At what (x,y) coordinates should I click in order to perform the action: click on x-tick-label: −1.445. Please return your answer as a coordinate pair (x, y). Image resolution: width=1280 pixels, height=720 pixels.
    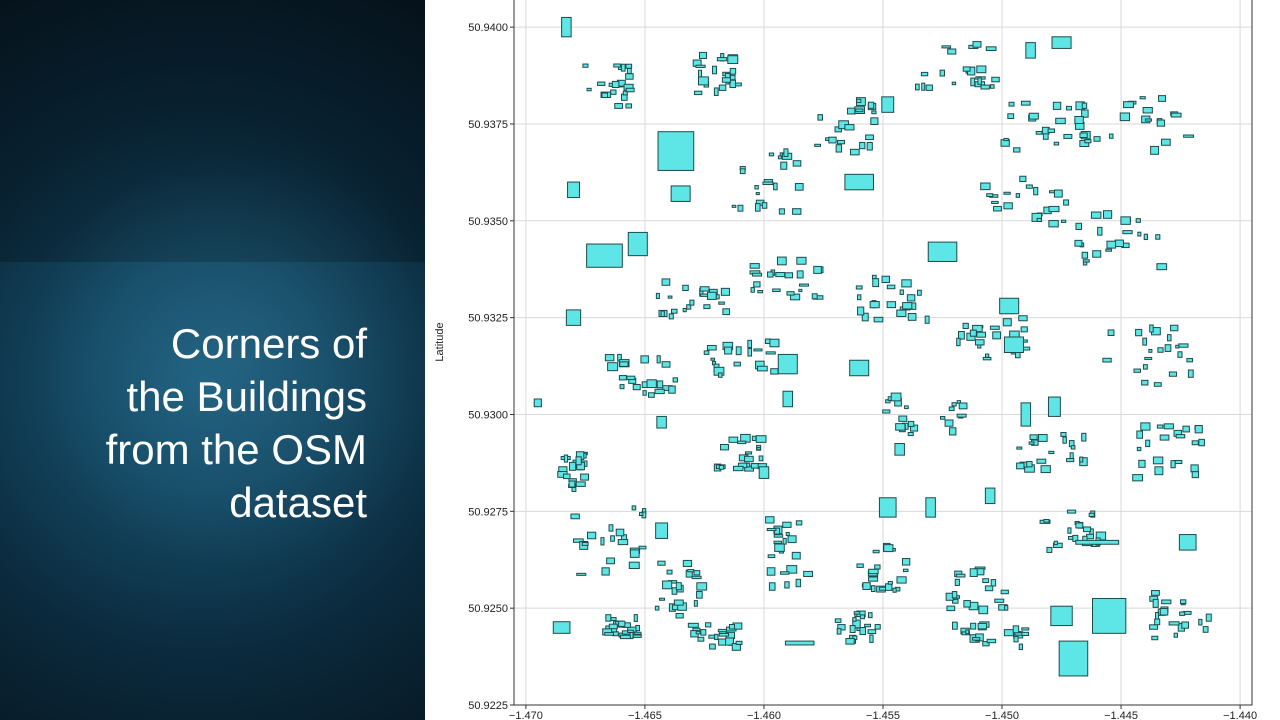
    Looking at the image, I should click on (1121, 715).